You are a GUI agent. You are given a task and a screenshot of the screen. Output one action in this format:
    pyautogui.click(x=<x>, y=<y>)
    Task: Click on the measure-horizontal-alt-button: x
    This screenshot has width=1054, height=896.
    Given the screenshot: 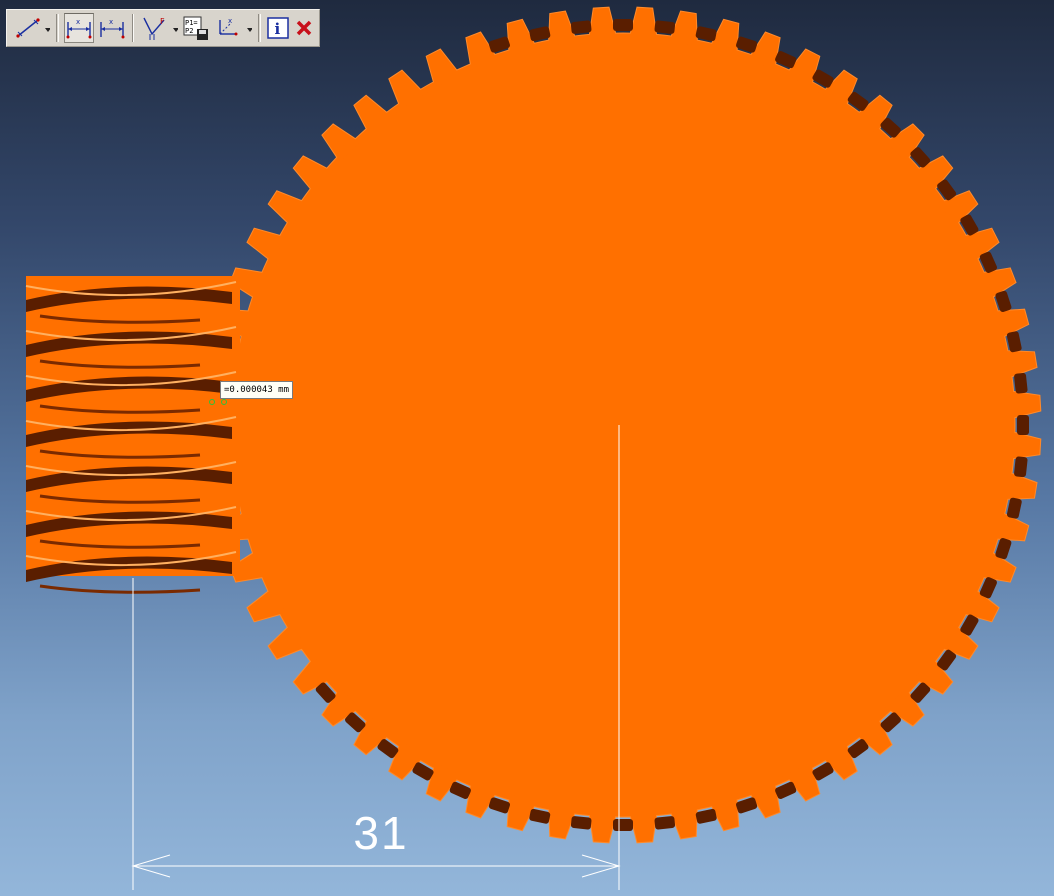 What is the action you would take?
    pyautogui.click(x=112, y=28)
    